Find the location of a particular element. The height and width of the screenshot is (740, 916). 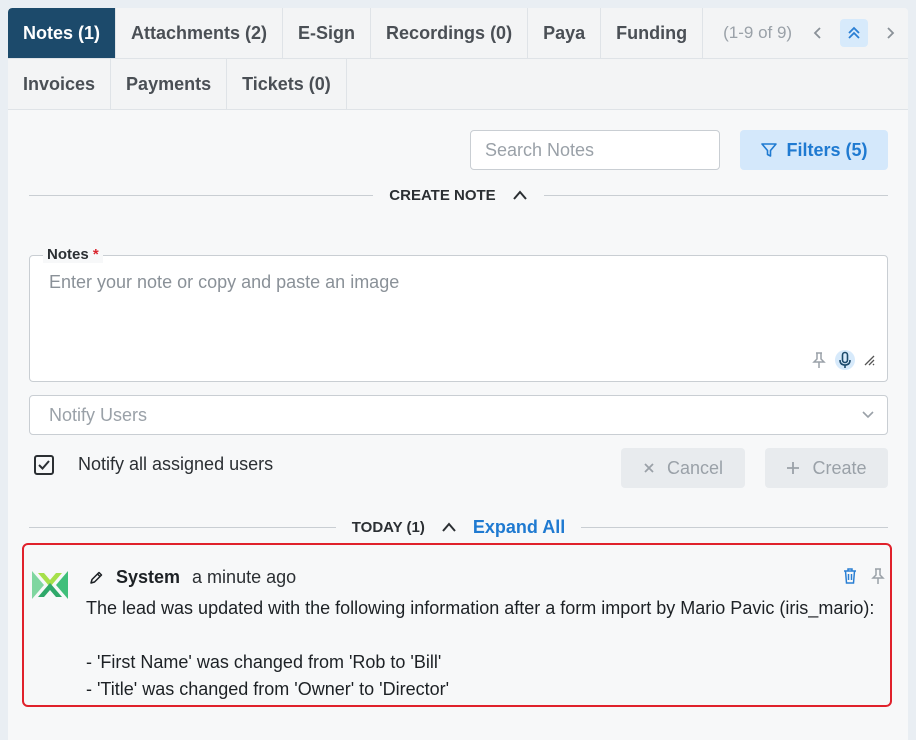

double-chevron-up-icon is located at coordinates (854, 32).